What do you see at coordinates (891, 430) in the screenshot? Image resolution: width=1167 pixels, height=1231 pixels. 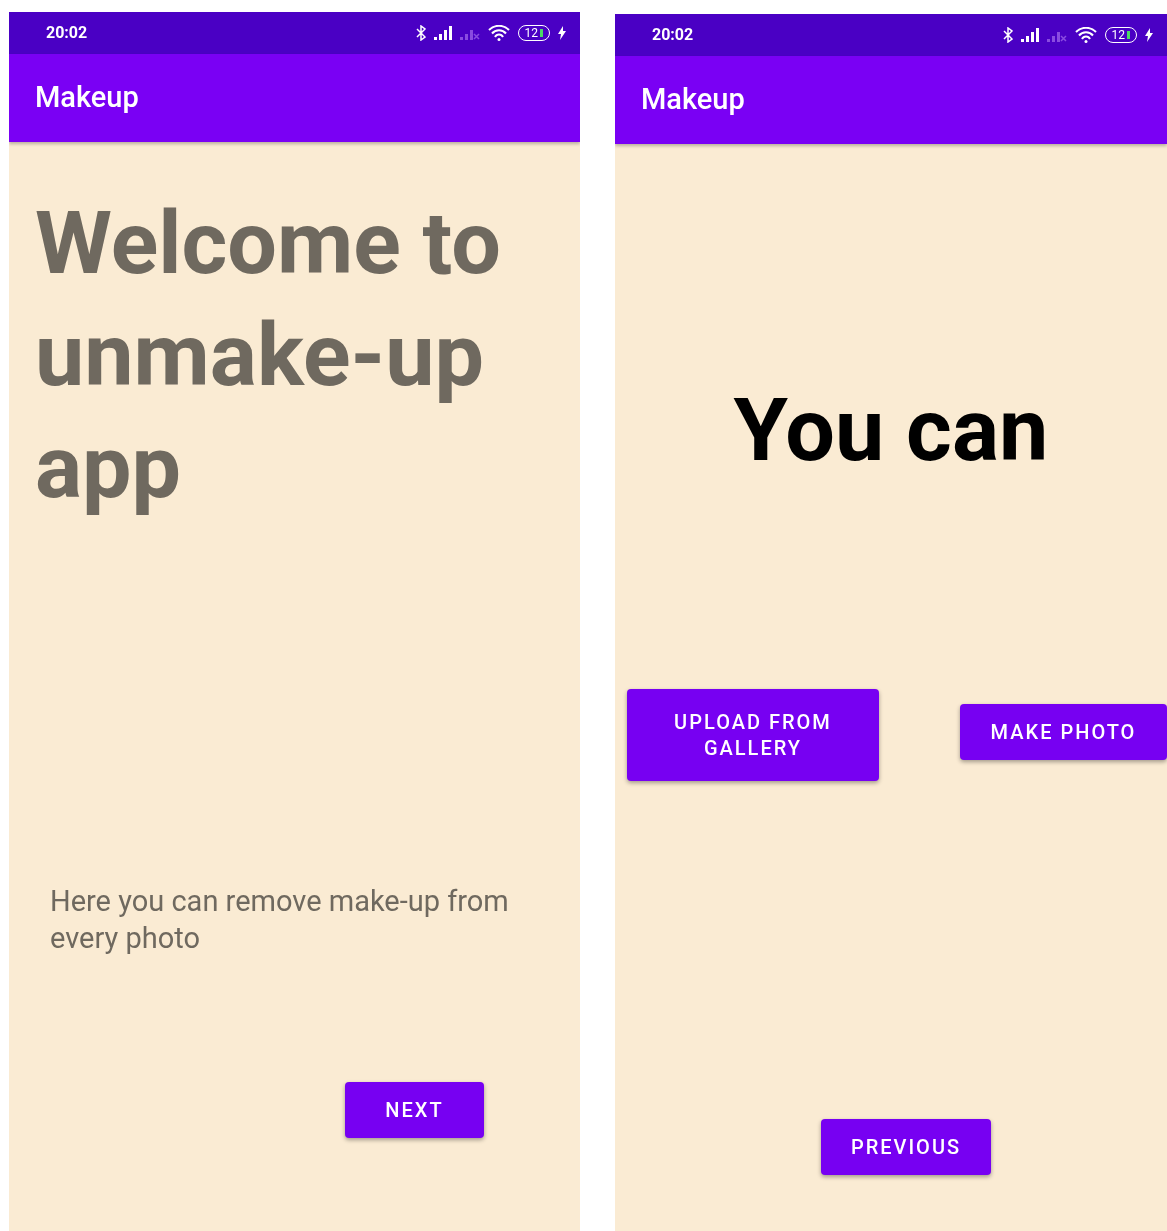 I see `options-heading: You can` at bounding box center [891, 430].